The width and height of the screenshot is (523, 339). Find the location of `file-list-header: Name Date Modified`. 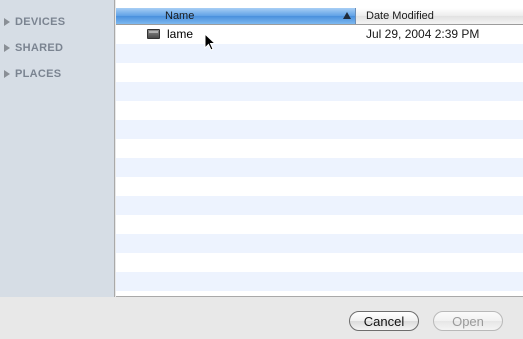

file-list-header: Name Date Modified is located at coordinates (319, 16).